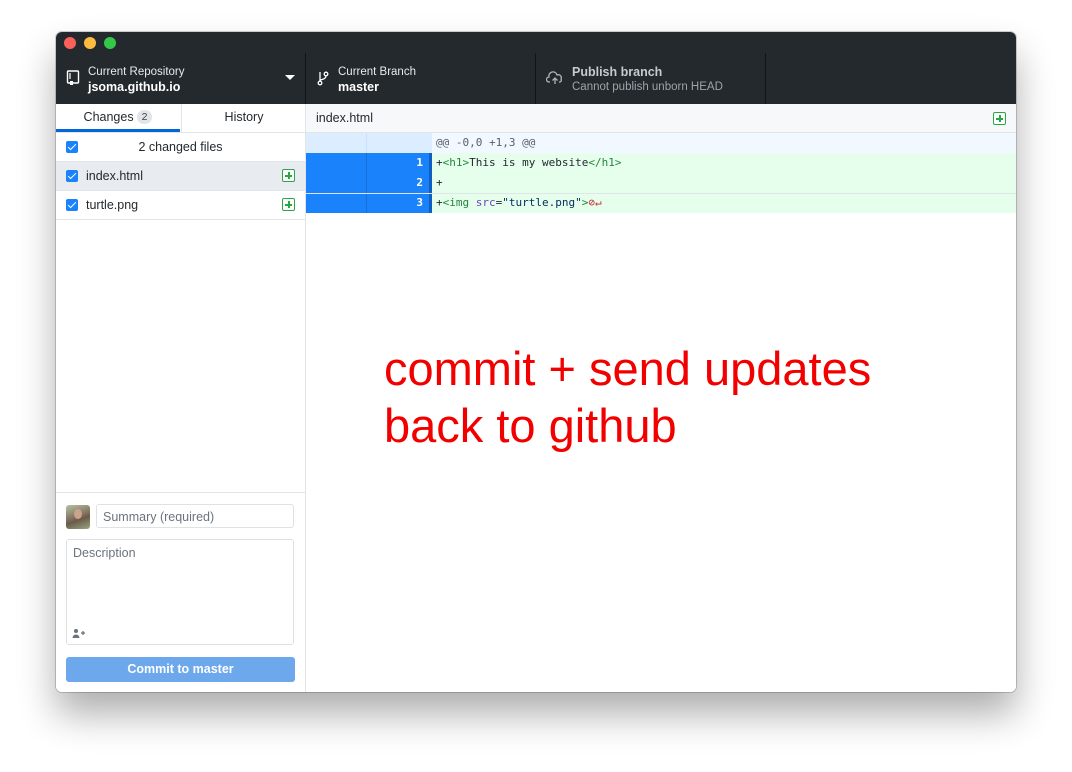  What do you see at coordinates (160, 669) in the screenshot?
I see `commit-button-prefix: Commit to` at bounding box center [160, 669].